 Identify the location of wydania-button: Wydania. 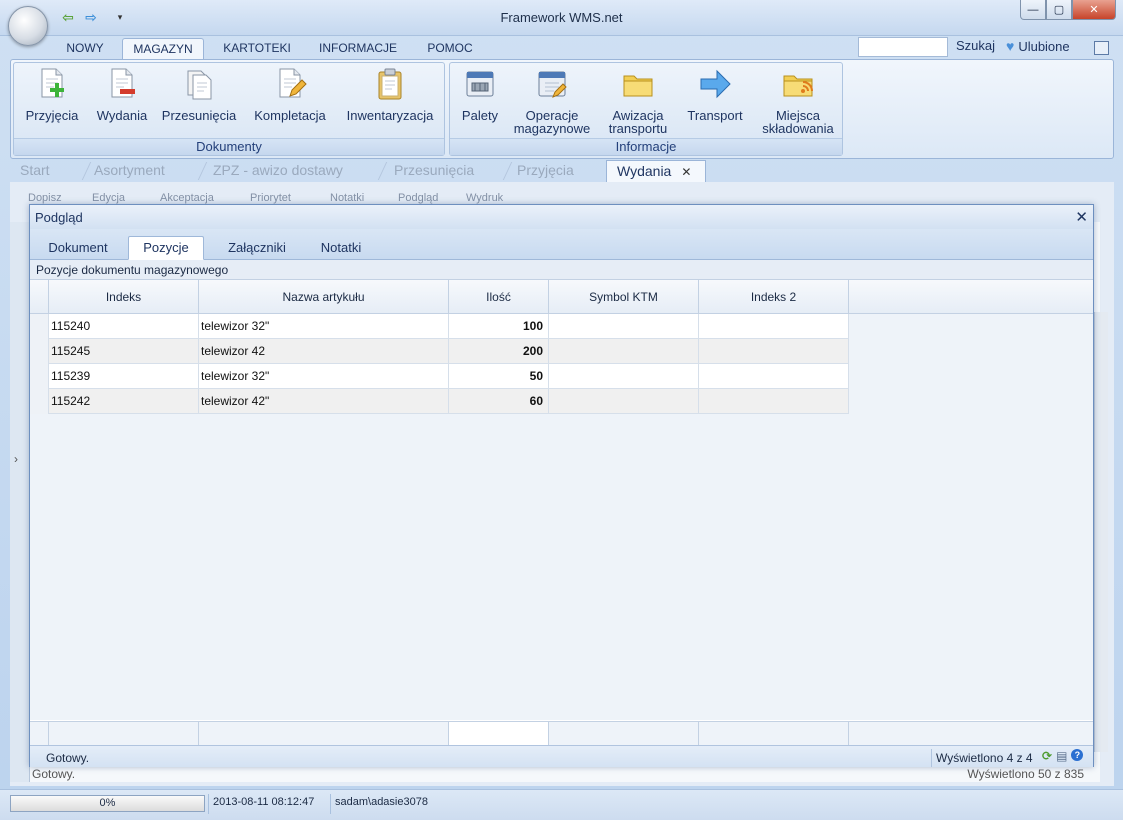
(122, 94).